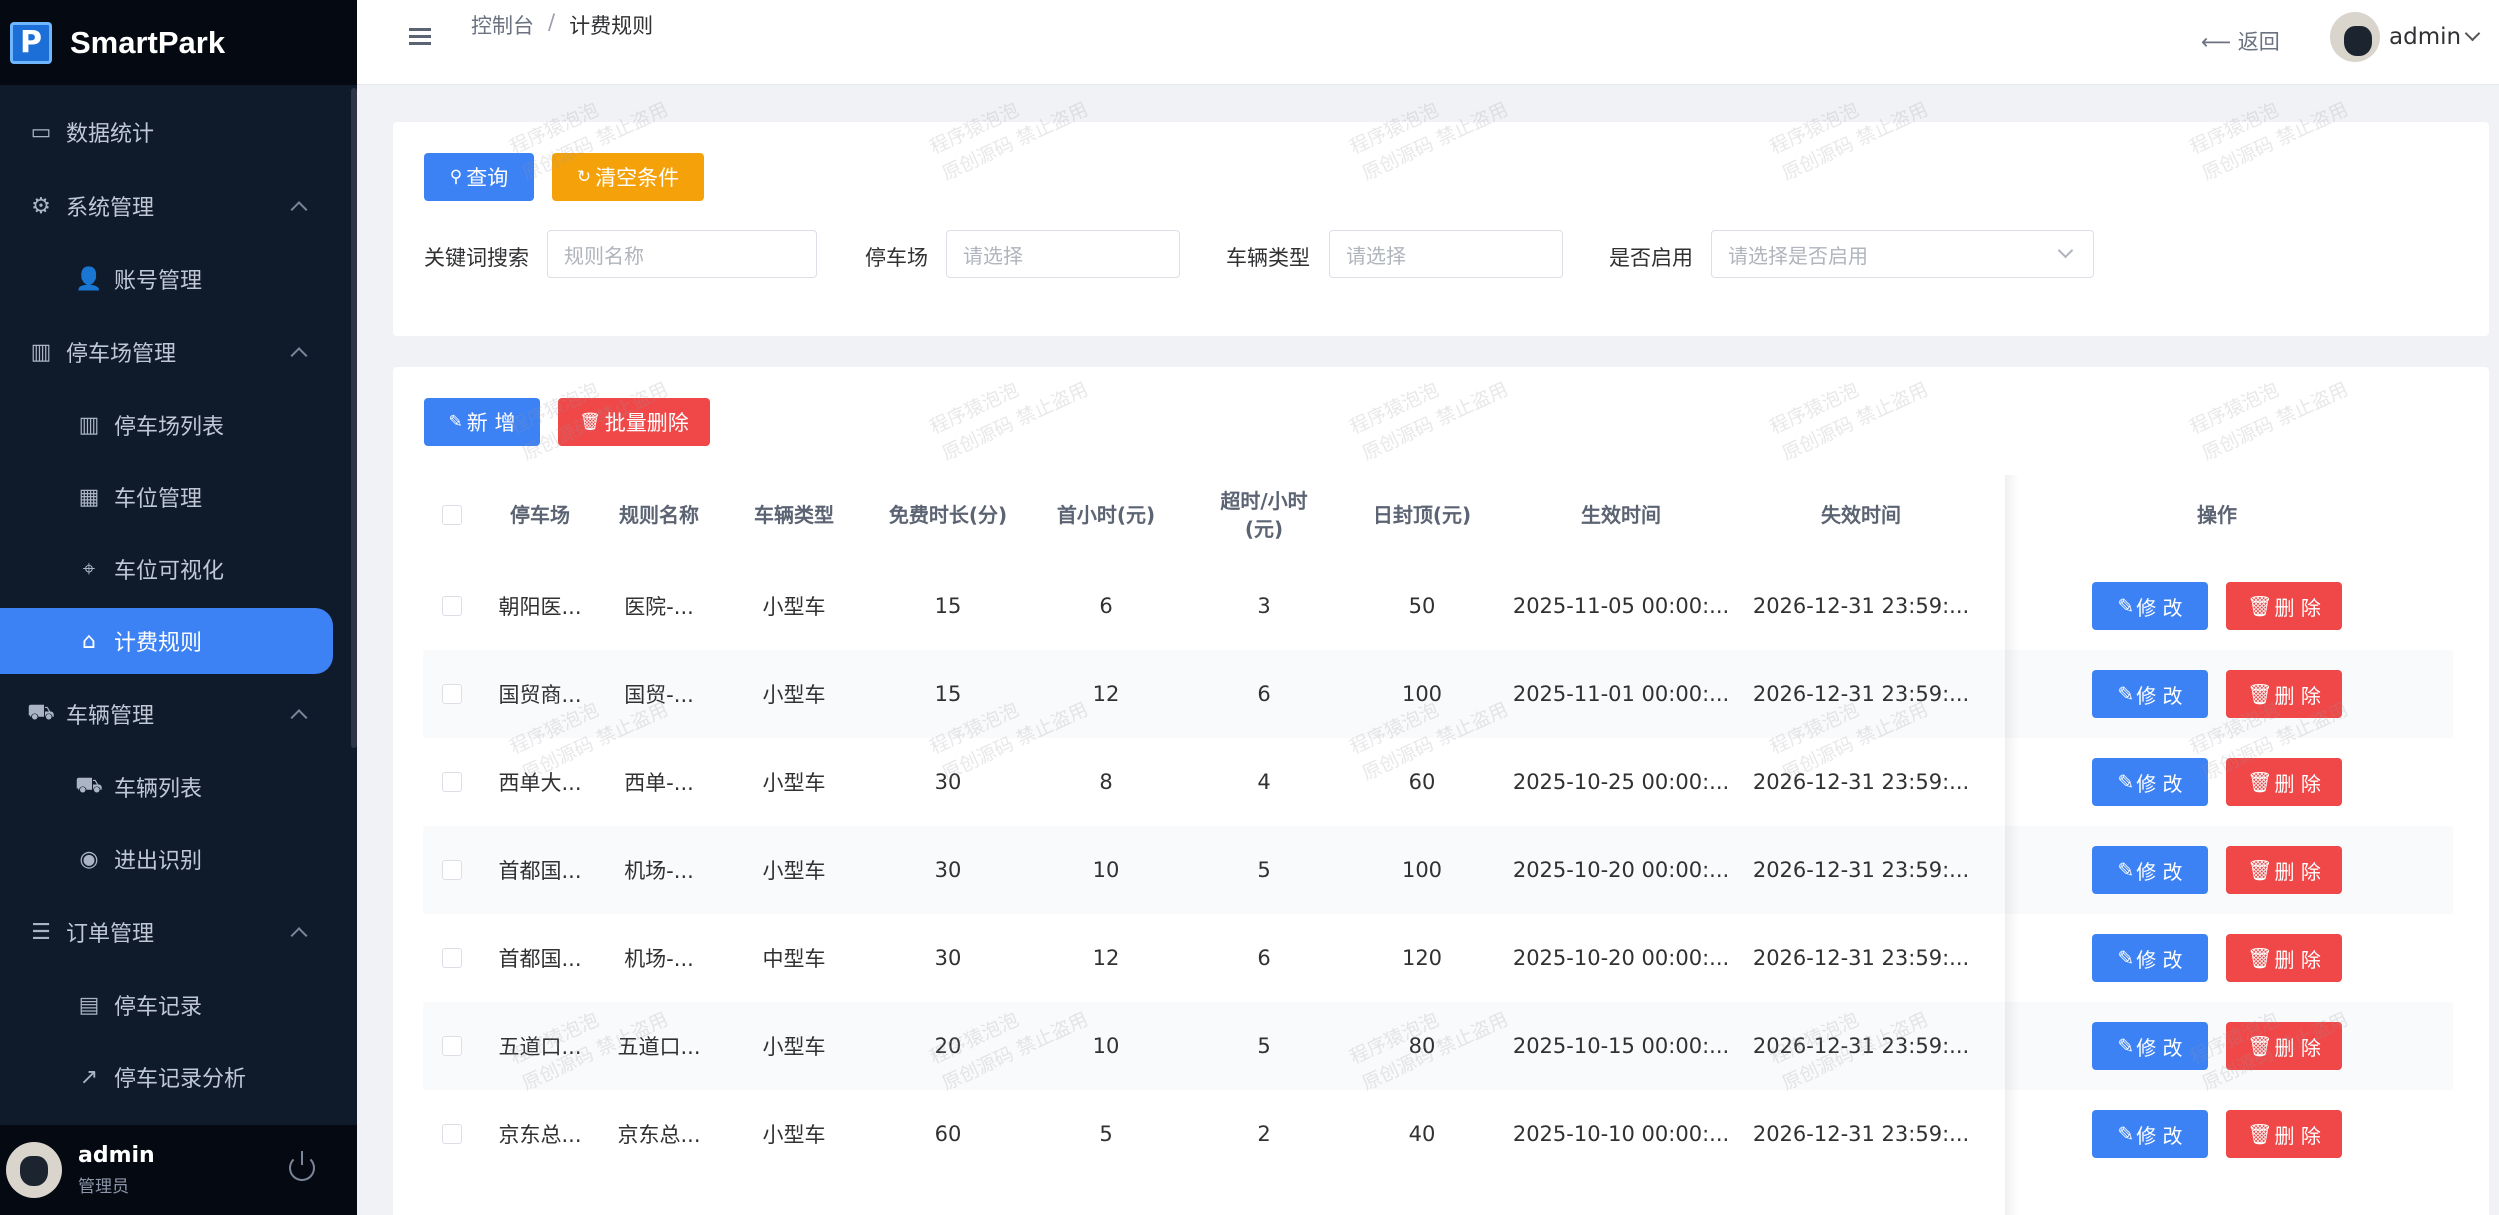 The width and height of the screenshot is (2499, 1215). What do you see at coordinates (2472, 33) in the screenshot?
I see `chevron-down-icon` at bounding box center [2472, 33].